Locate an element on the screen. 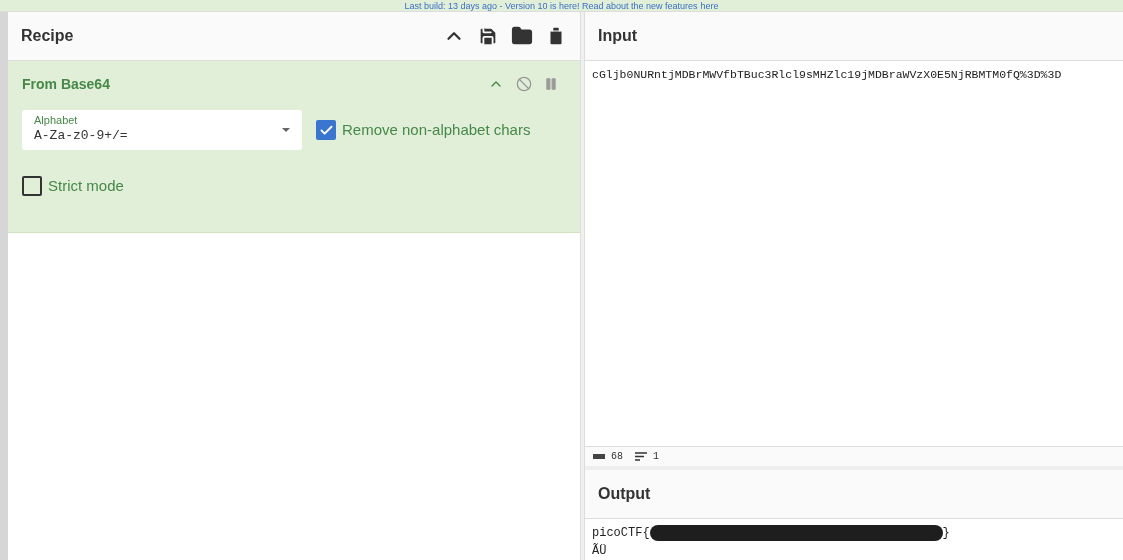 This screenshot has width=1123, height=560. checkbox-label: Remove non-alphabet chars is located at coordinates (436, 129).